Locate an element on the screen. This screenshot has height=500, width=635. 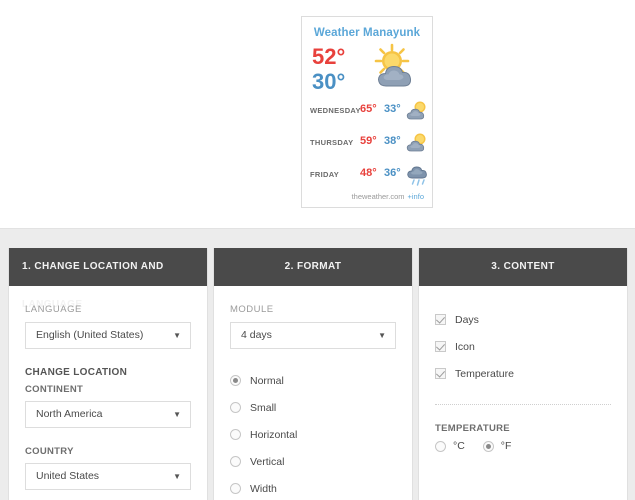
temperature-unit-celsius: °C is located at coordinates (450, 446).